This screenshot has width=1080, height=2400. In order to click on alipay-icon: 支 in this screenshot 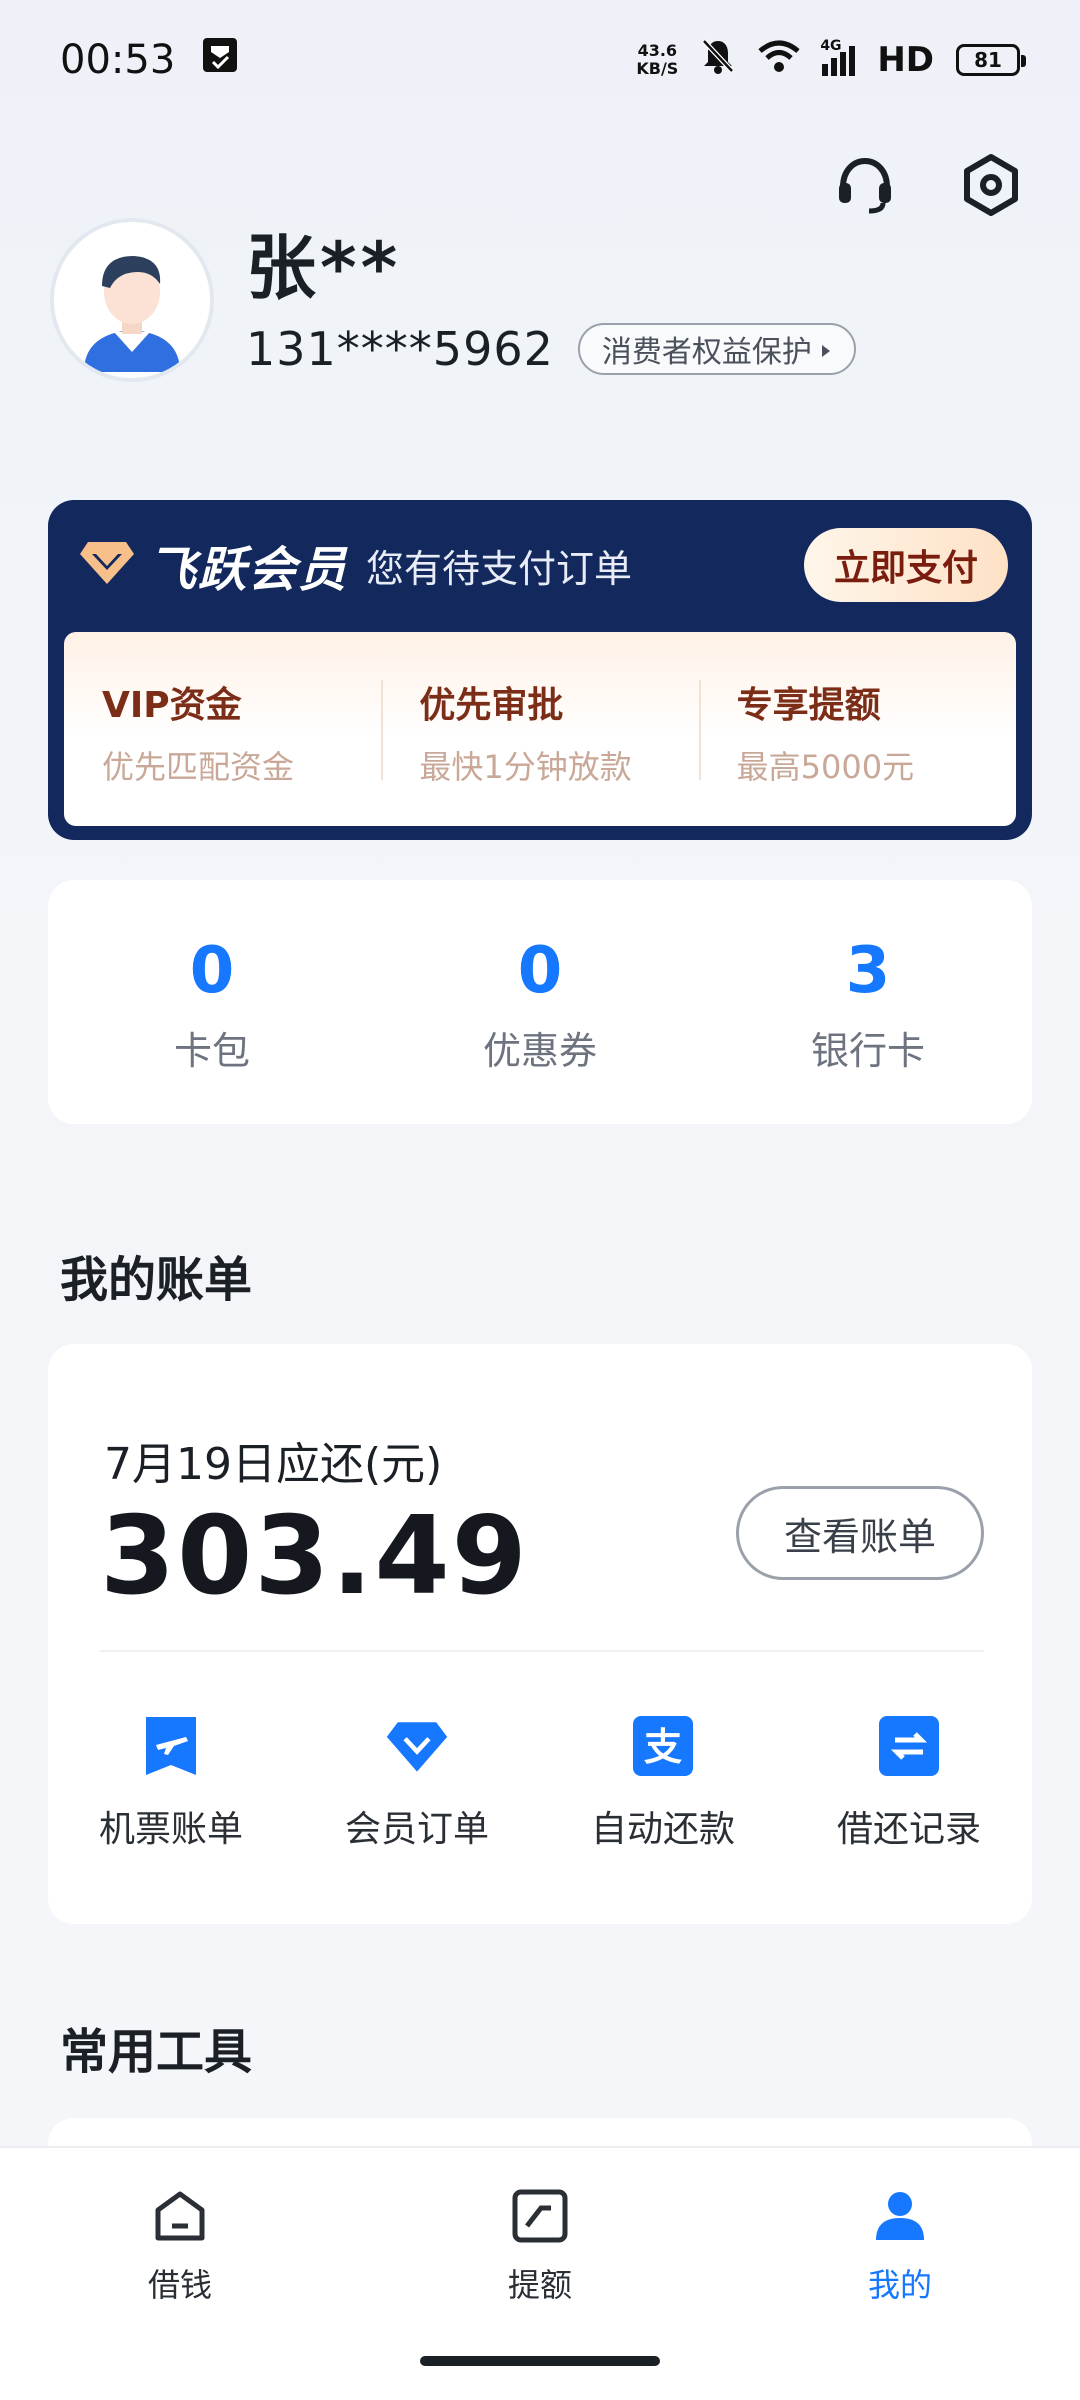, I will do `click(663, 1746)`.